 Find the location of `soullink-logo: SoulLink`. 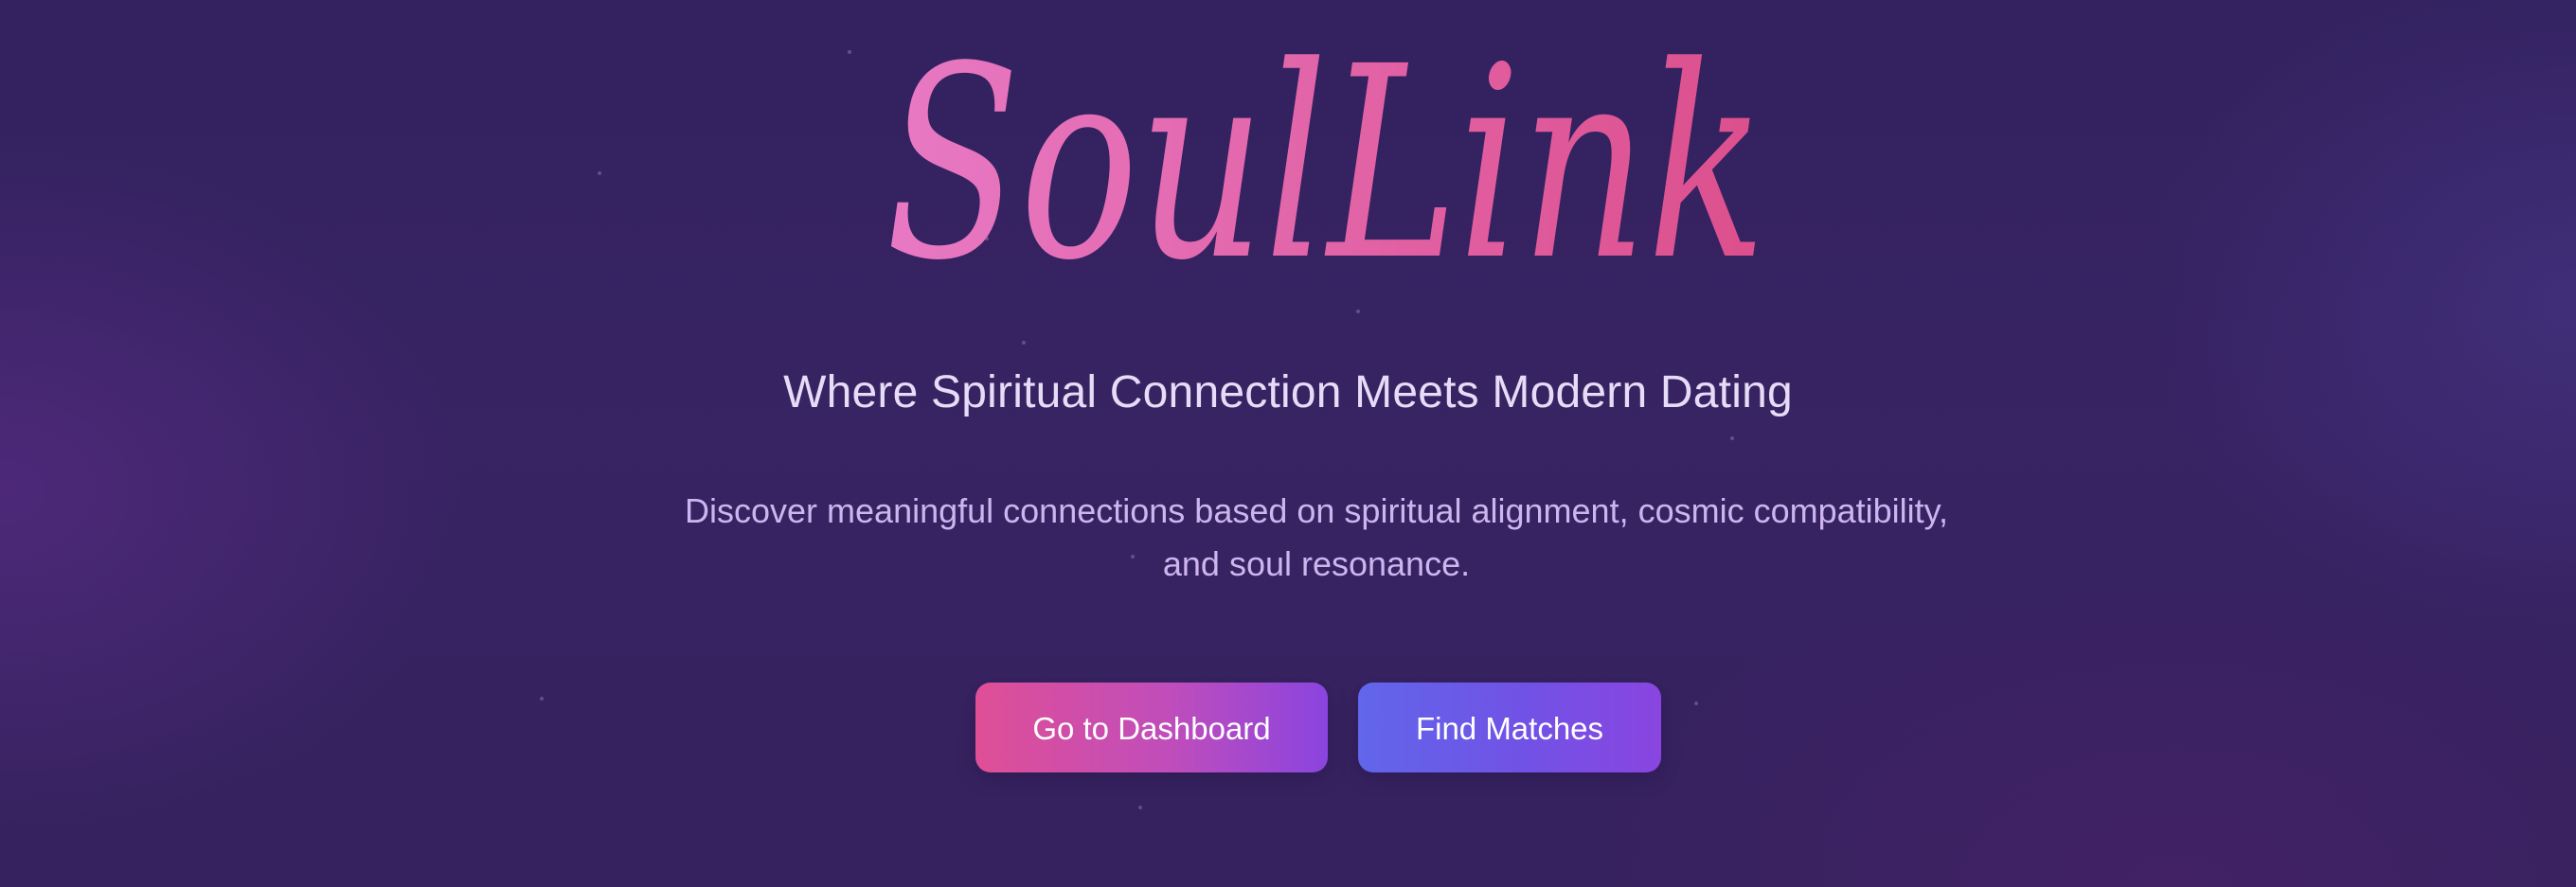

soullink-logo: SoulLink is located at coordinates (1325, 184).